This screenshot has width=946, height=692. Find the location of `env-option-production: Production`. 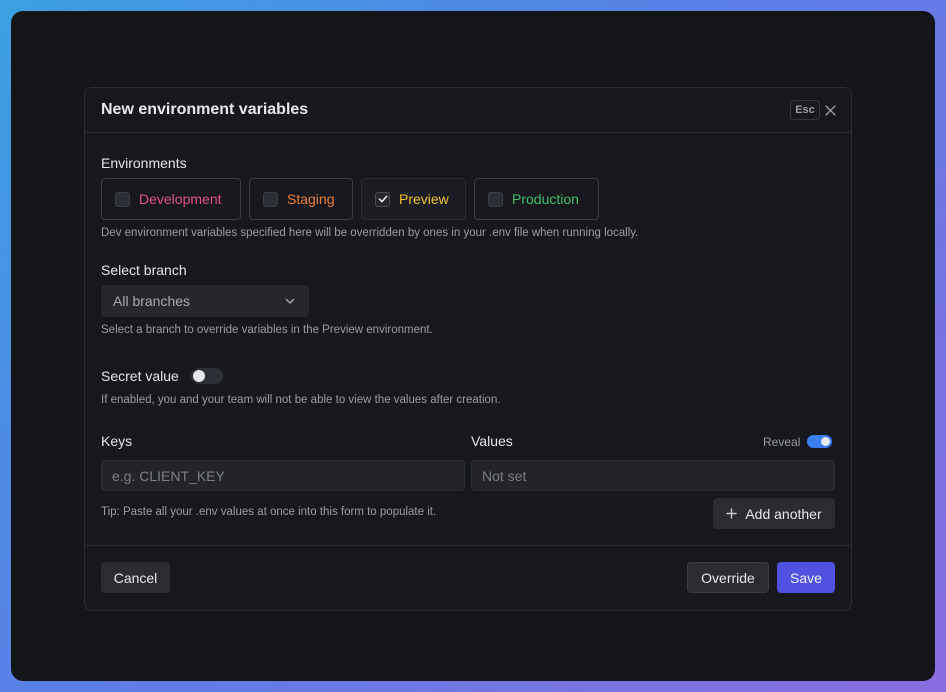

env-option-production: Production is located at coordinates (536, 199).